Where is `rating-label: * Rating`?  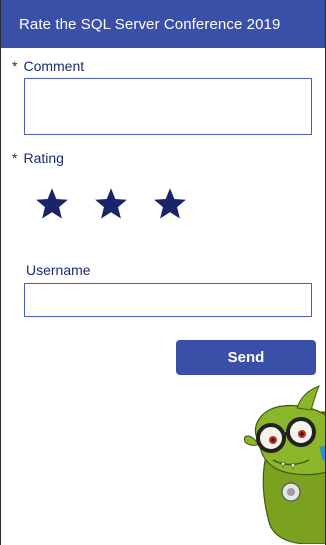
rating-label: * Rating is located at coordinates (38, 158).